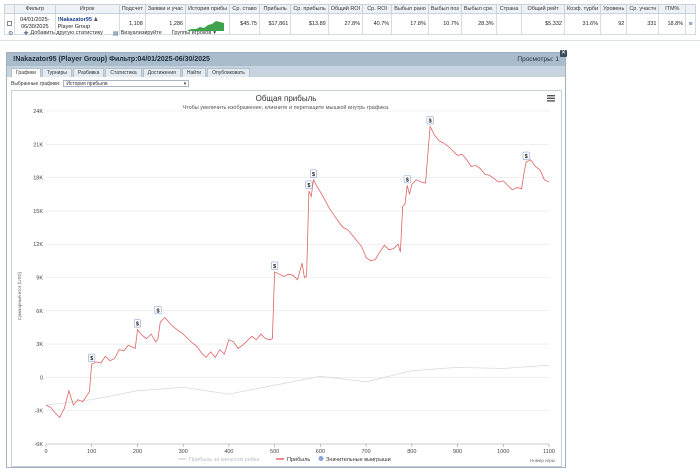 The width and height of the screenshot is (700, 468). What do you see at coordinates (38, 445) in the screenshot?
I see `y-tick-label: -6K` at bounding box center [38, 445].